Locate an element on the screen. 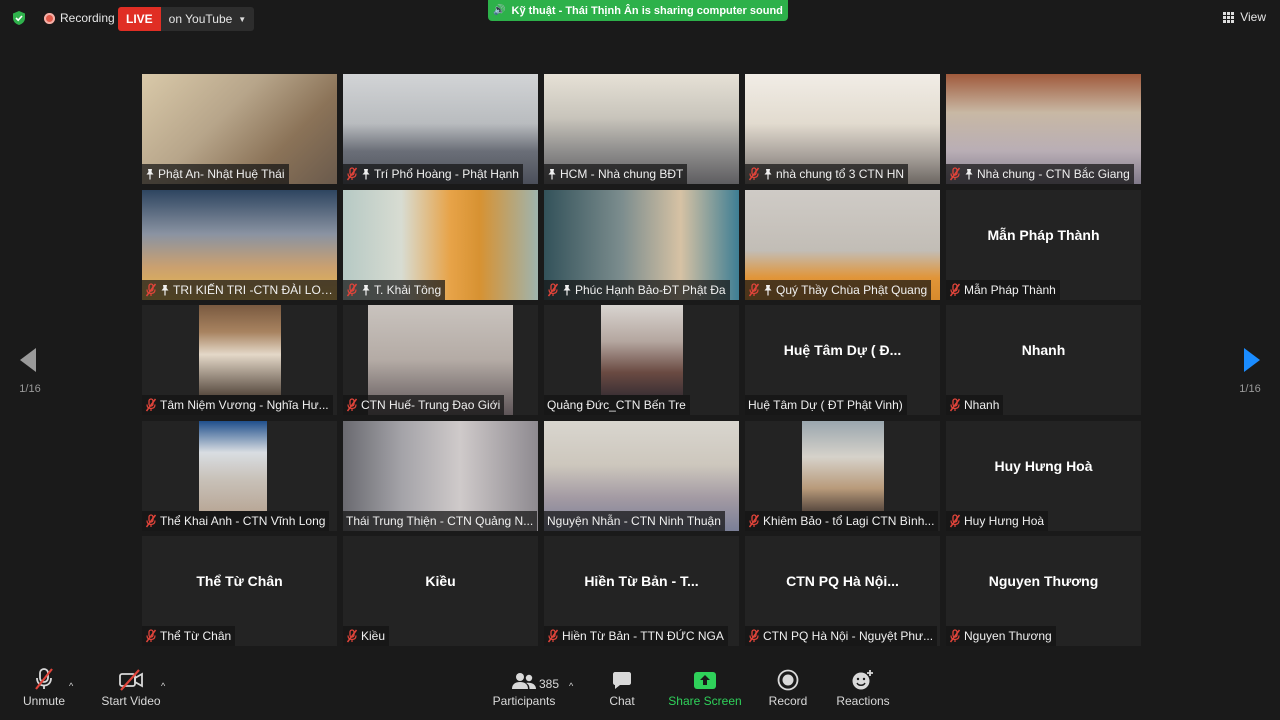  view-button: View is located at coordinates (1244, 17).